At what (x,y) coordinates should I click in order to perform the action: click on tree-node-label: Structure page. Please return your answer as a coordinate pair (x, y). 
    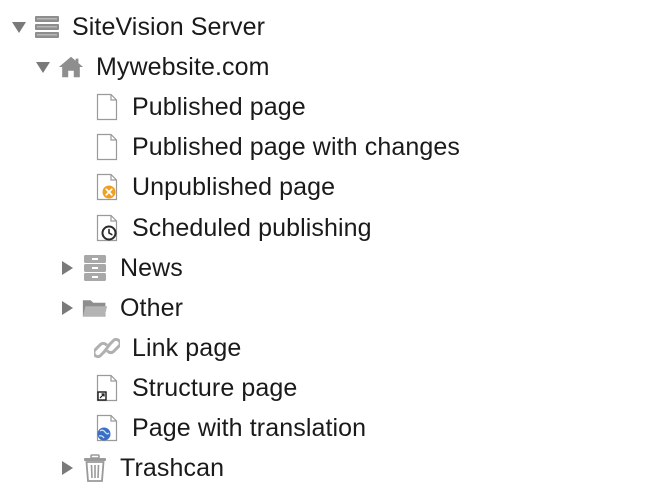
    Looking at the image, I should click on (215, 388).